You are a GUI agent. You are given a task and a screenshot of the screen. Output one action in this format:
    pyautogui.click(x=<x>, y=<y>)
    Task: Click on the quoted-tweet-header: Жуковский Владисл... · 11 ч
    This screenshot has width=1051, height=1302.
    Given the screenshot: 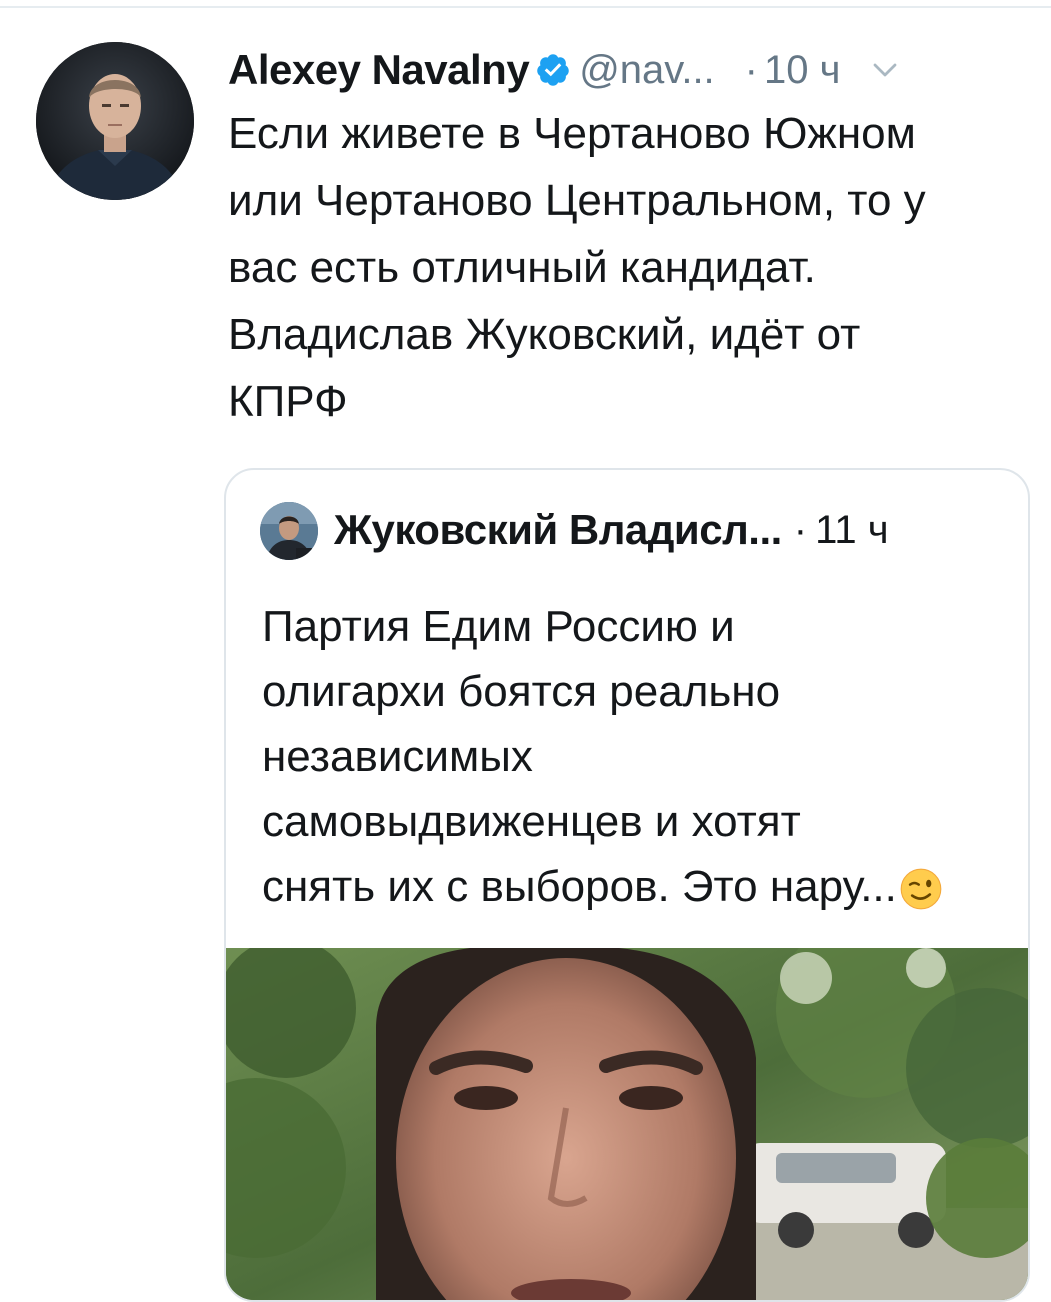 What is the action you would take?
    pyautogui.click(x=674, y=530)
    